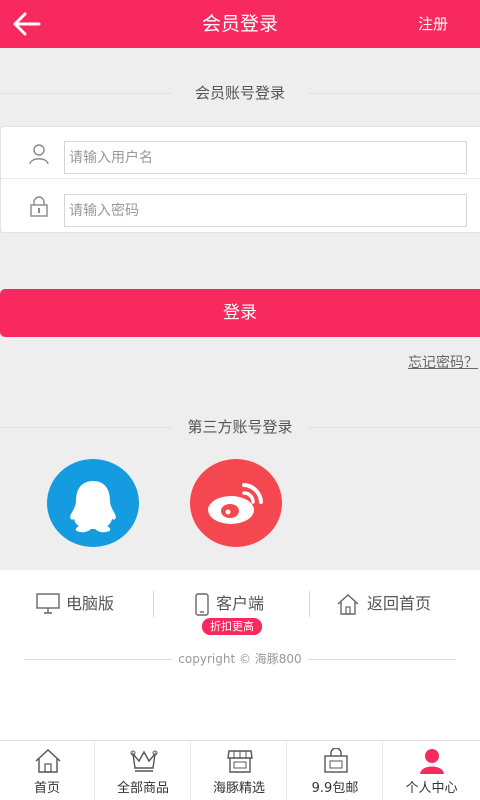  Describe the element at coordinates (39, 206) in the screenshot. I see `lock-icon` at that location.